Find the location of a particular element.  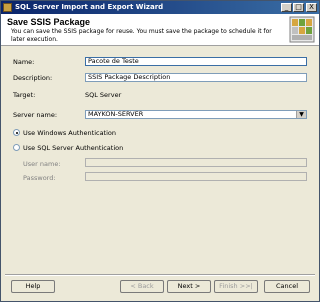

windows-auth-label: Use Windows Authentication is located at coordinates (69, 133).